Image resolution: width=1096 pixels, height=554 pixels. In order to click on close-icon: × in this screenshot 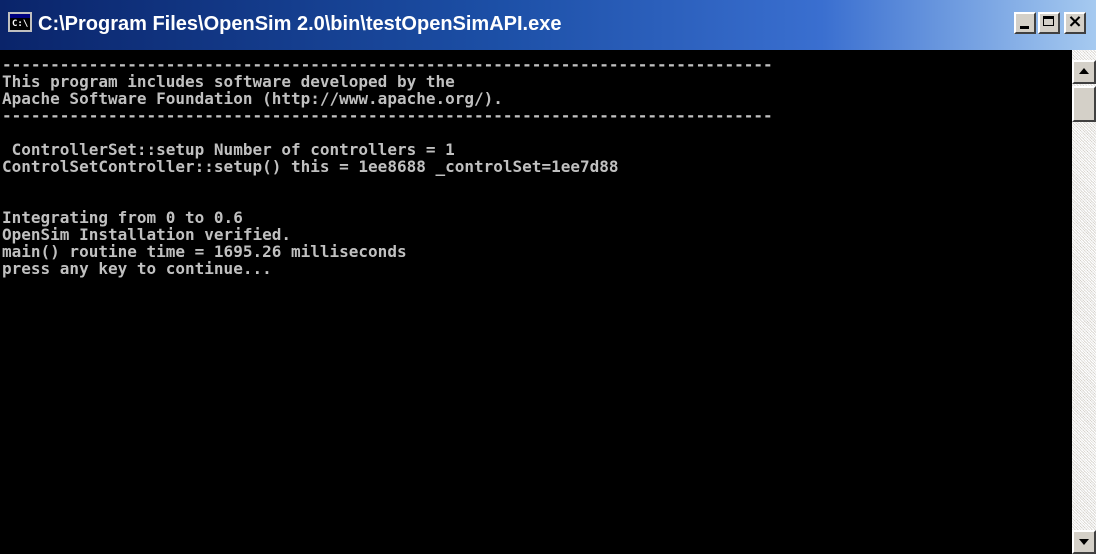, I will do `click(1075, 21)`.